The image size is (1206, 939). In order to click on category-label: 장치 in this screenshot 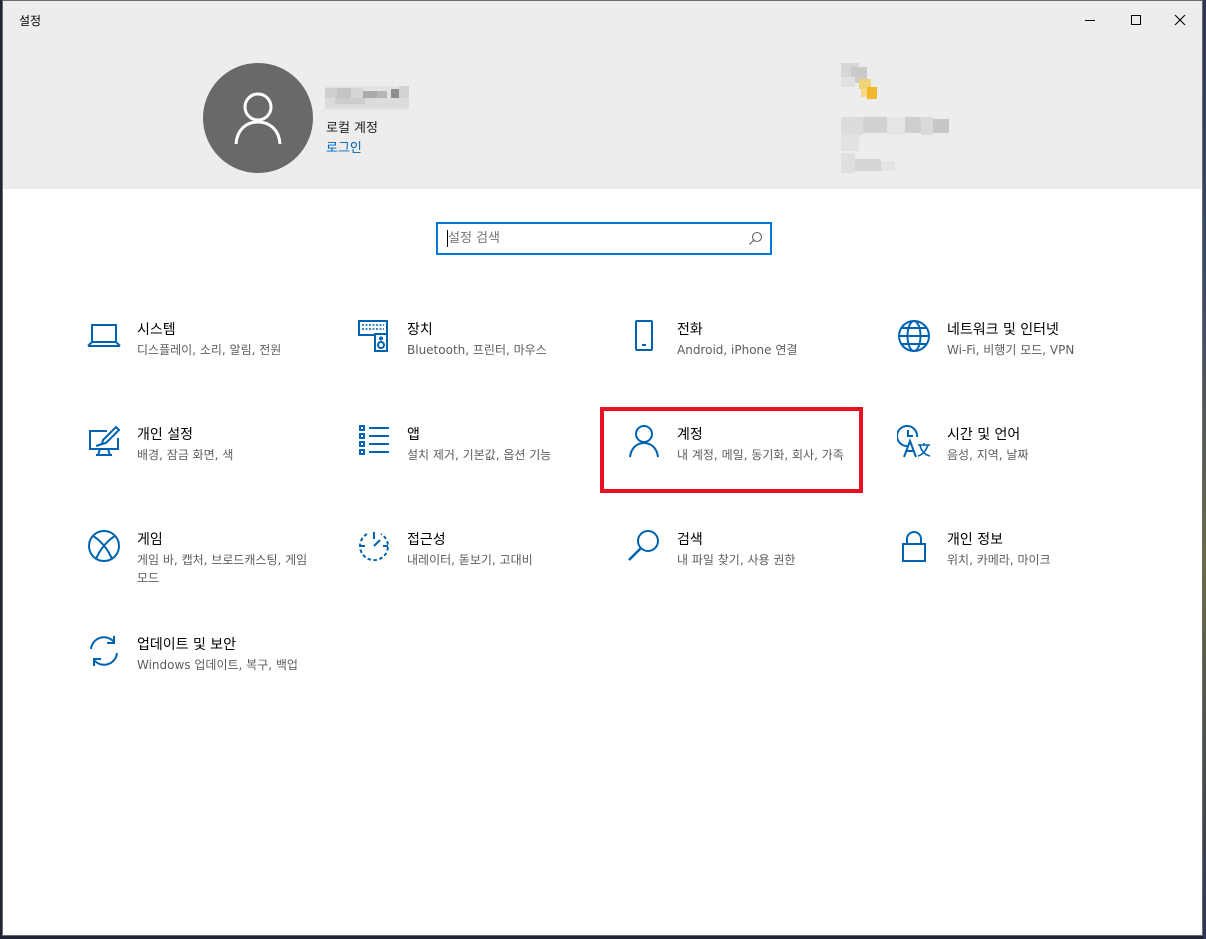, I will do `click(420, 330)`.